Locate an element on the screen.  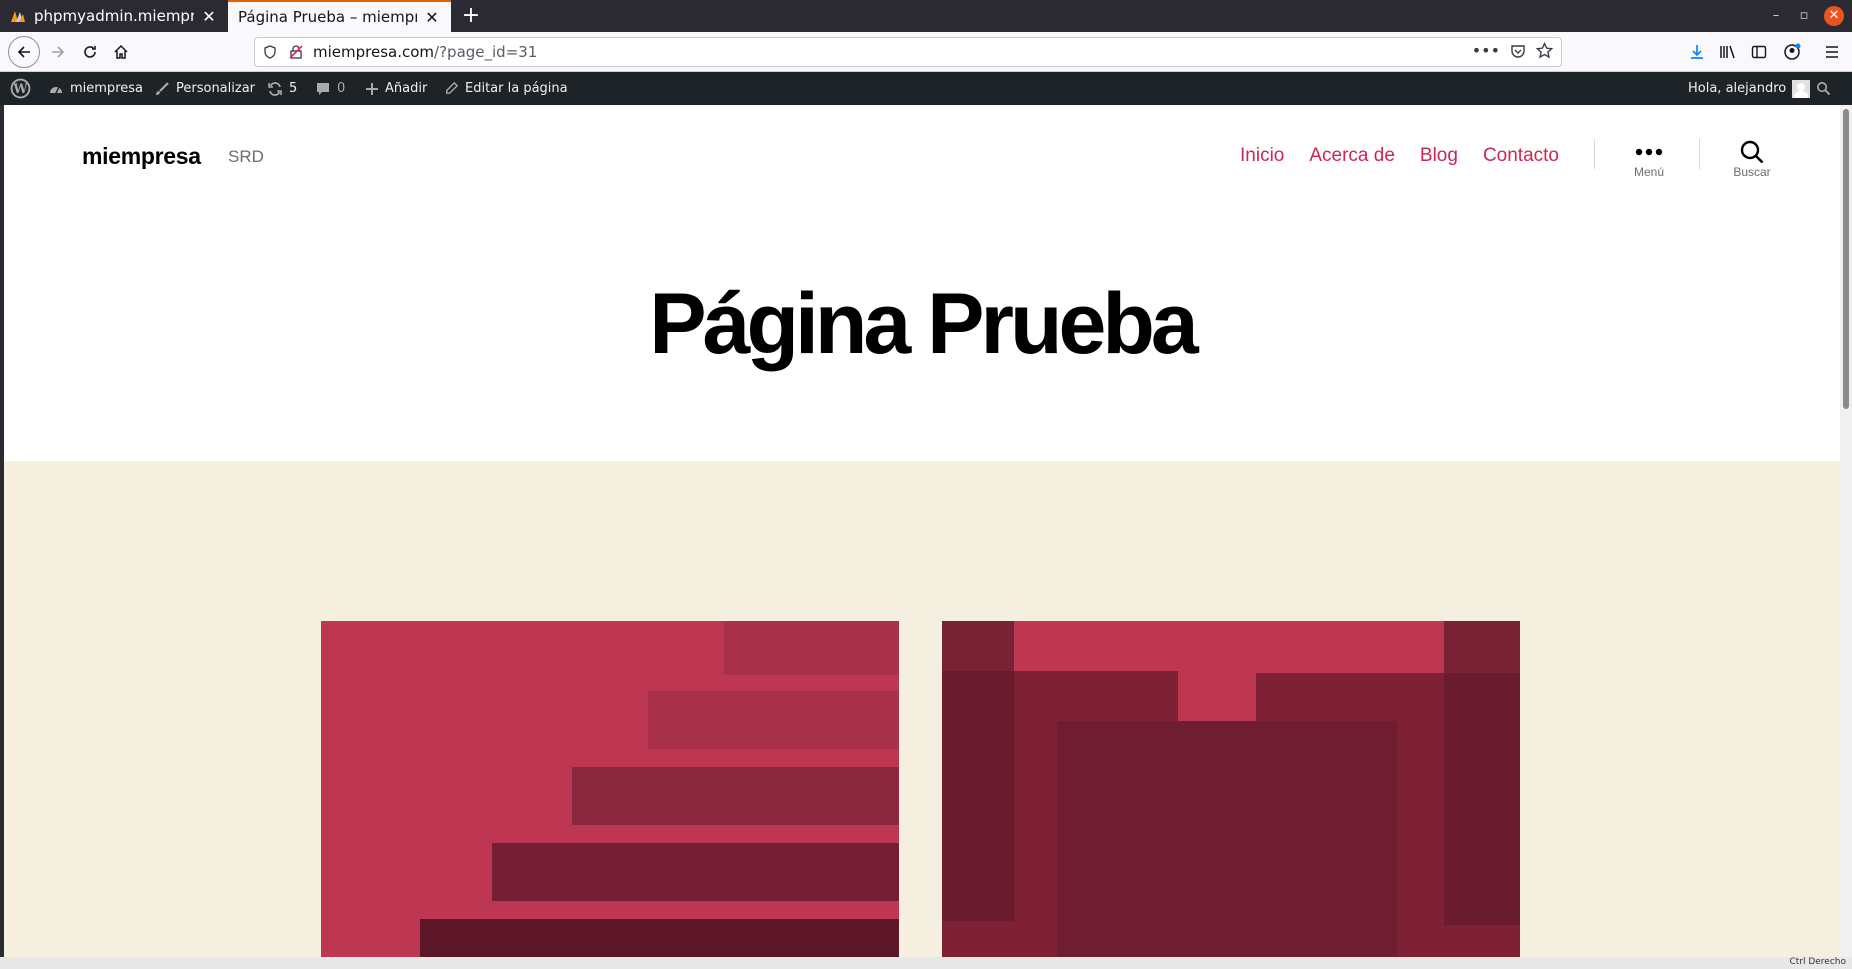
hamburger-menu-icon is located at coordinates (1832, 52).